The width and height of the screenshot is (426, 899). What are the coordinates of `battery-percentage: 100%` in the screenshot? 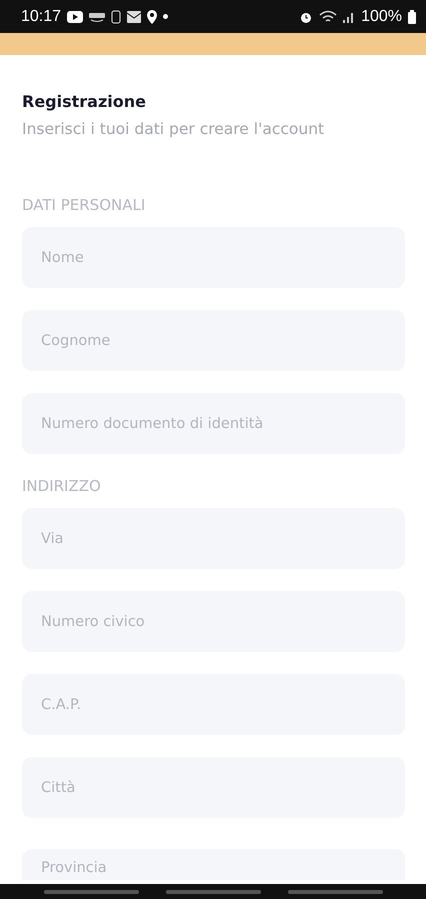 It's located at (381, 17).